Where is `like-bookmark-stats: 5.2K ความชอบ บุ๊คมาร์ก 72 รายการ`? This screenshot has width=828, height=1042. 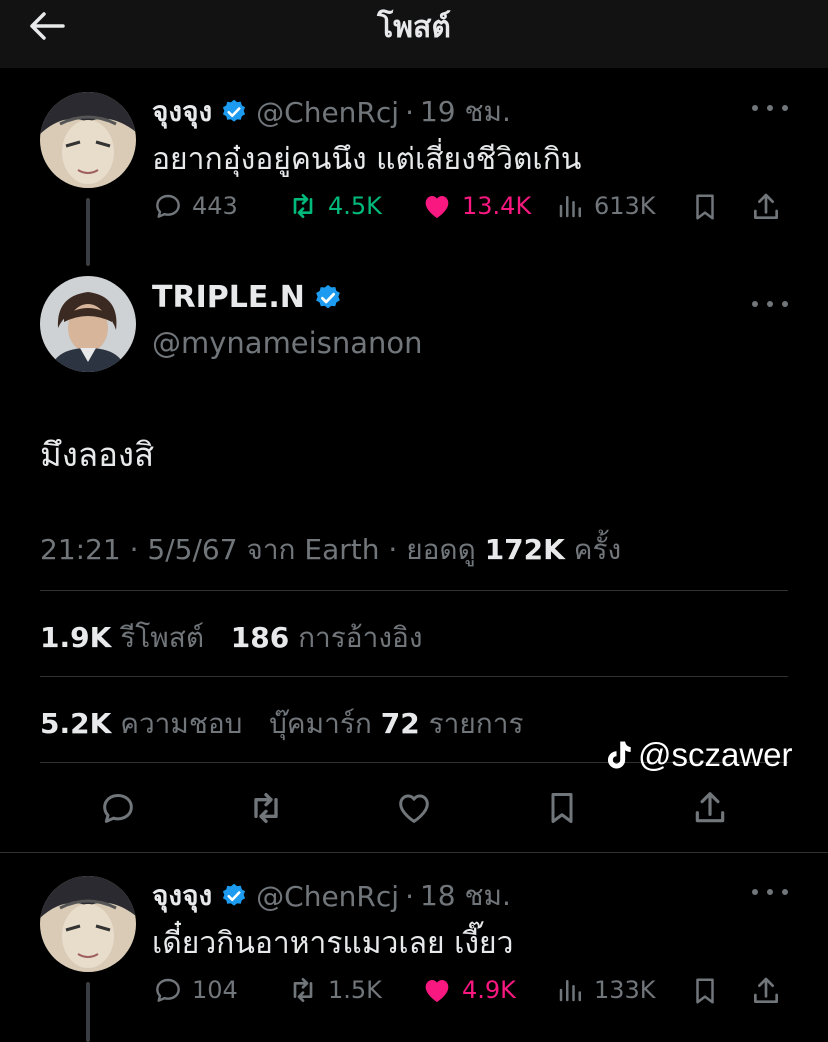 like-bookmark-stats: 5.2K ความชอบ บุ๊คมาร์ก 72 รายการ is located at coordinates (282, 724).